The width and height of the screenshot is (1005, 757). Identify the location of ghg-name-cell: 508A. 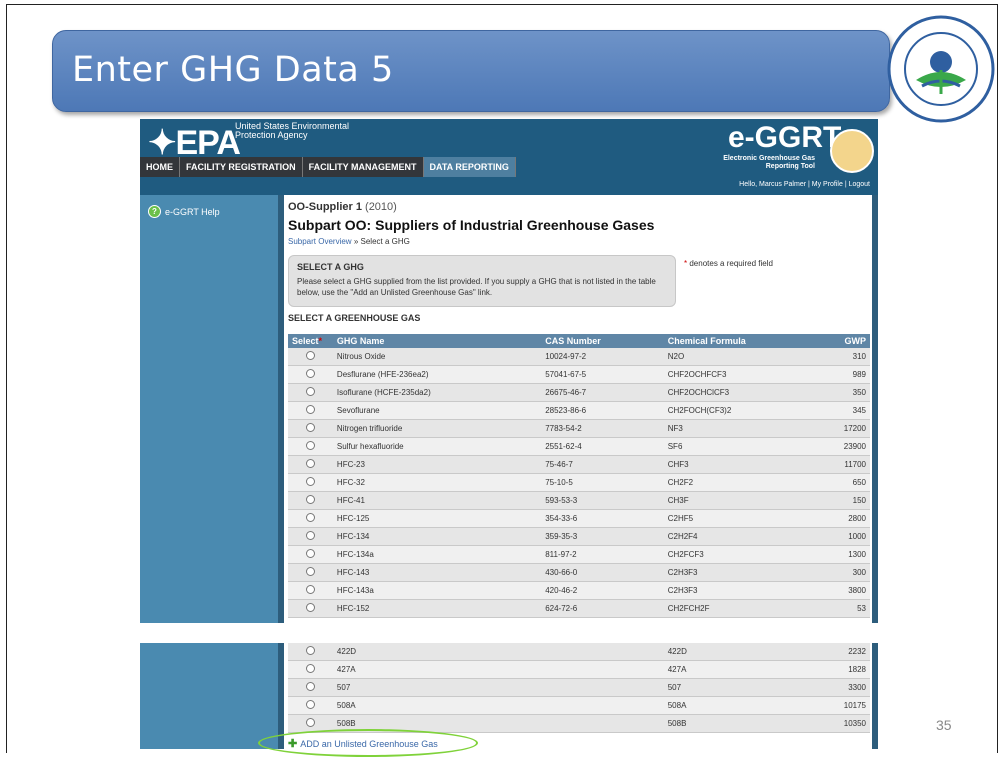
(437, 705).